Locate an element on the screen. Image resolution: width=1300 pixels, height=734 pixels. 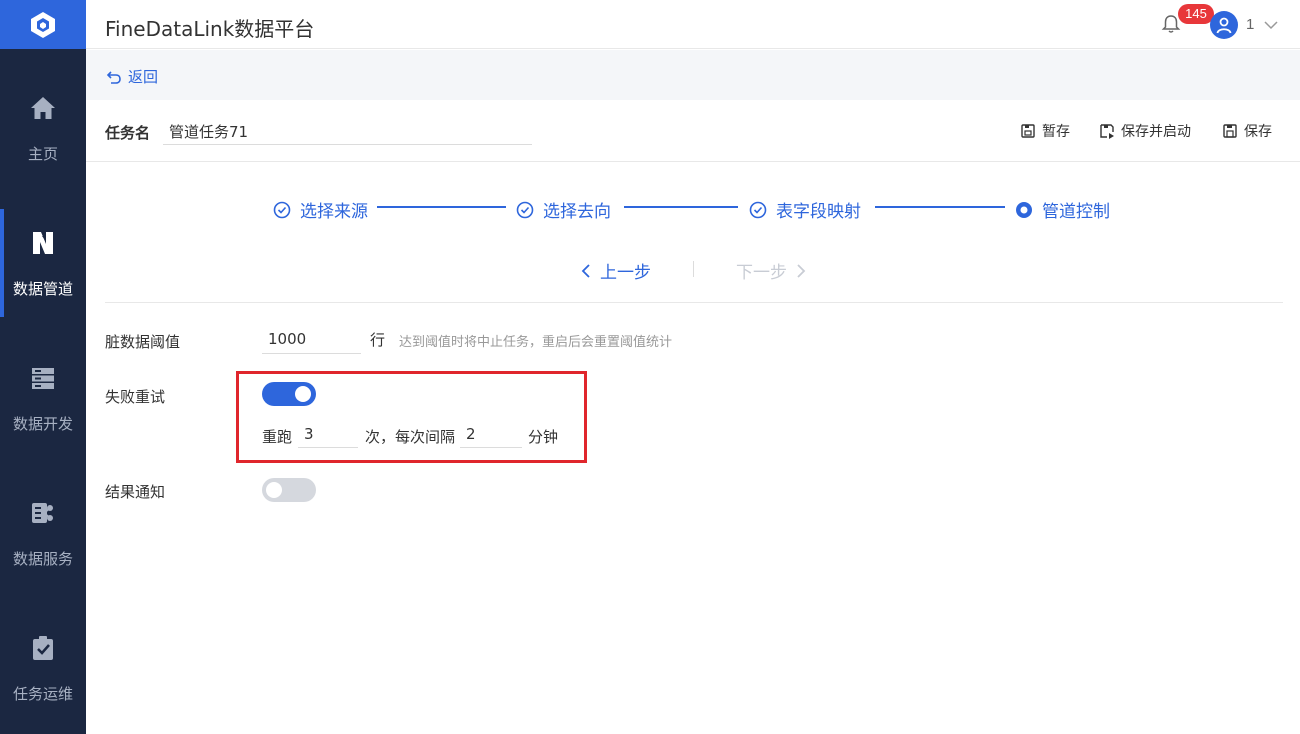
sidebar-item-label: 主页 is located at coordinates (42, 153).